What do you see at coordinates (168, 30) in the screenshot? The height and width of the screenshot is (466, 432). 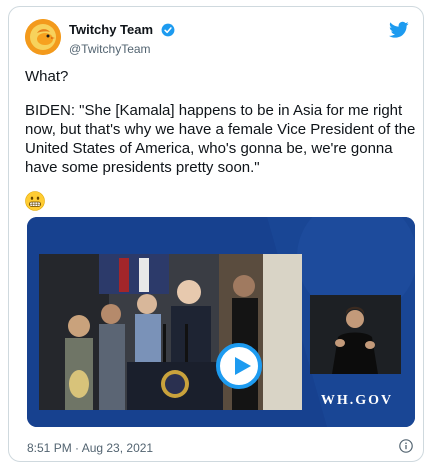 I see `verified-badge-icon` at bounding box center [168, 30].